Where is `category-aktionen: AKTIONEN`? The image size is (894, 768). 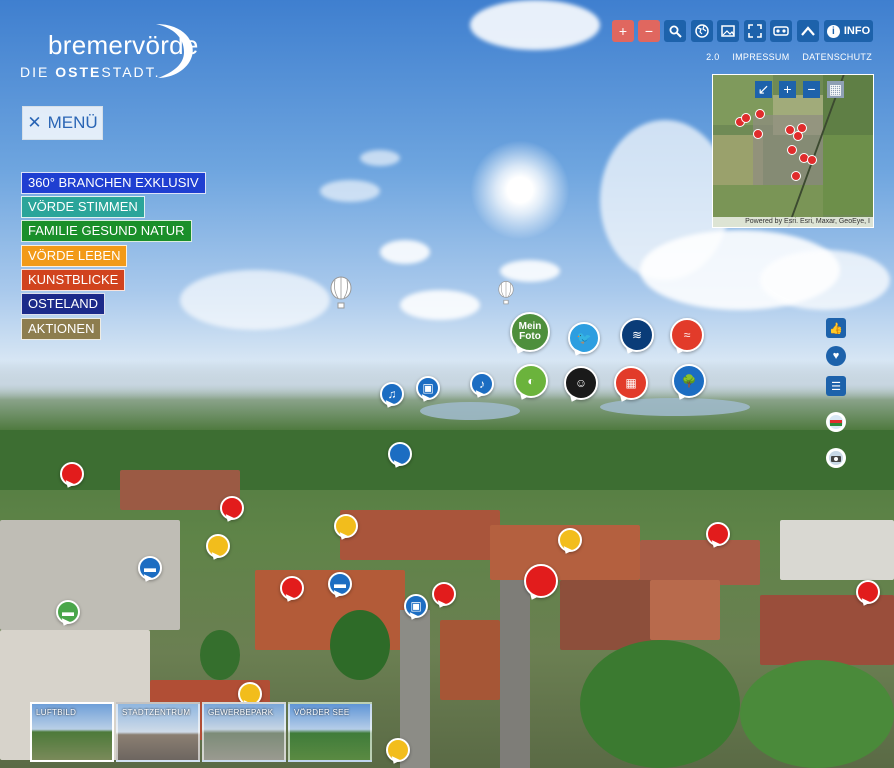 category-aktionen: AKTIONEN is located at coordinates (61, 329).